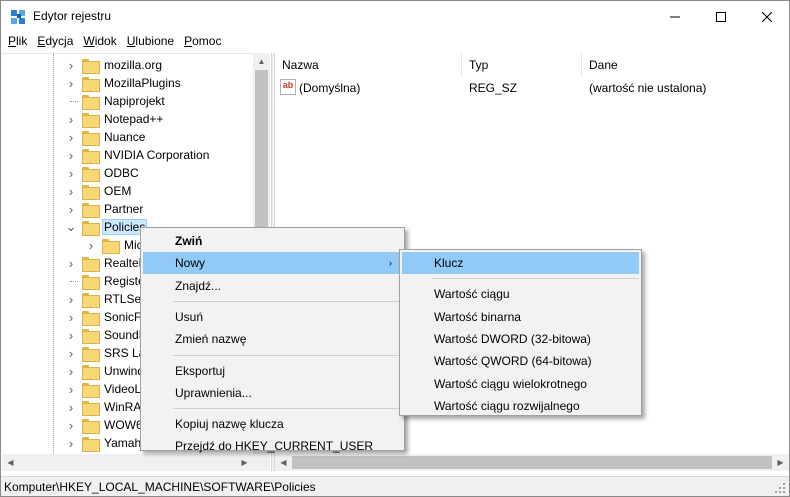 The width and height of the screenshot is (790, 497). I want to click on scroll-right-icon: ▶, so click(780, 462).